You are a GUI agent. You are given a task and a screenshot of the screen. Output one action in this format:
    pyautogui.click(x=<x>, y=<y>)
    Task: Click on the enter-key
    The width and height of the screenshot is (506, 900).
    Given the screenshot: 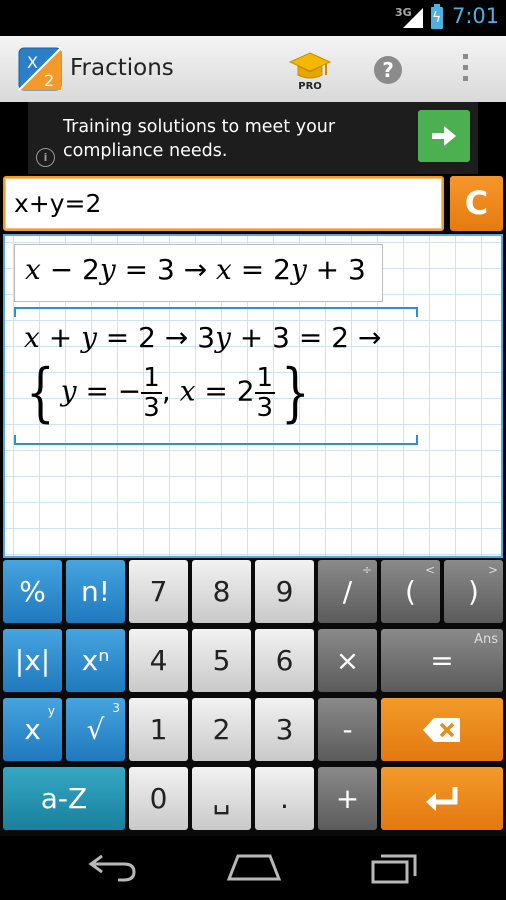 What is the action you would take?
    pyautogui.click(x=442, y=798)
    